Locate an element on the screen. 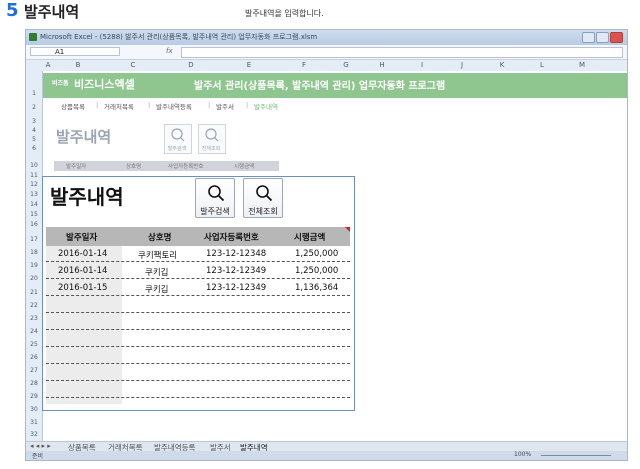 This screenshot has width=640, height=469. row-number: 14 is located at coordinates (34, 204).